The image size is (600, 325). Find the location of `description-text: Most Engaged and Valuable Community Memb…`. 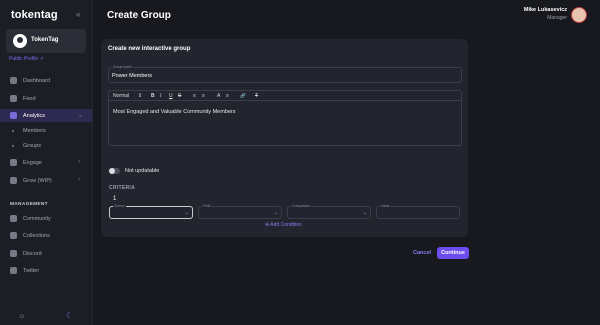

description-text: Most Engaged and Valuable Community Memb… is located at coordinates (174, 112).